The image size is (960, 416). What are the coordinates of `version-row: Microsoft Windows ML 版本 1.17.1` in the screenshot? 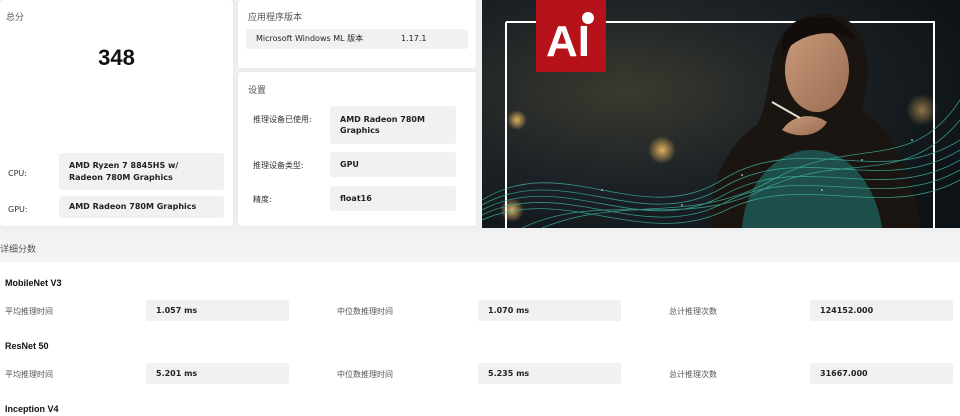 It's located at (357, 39).